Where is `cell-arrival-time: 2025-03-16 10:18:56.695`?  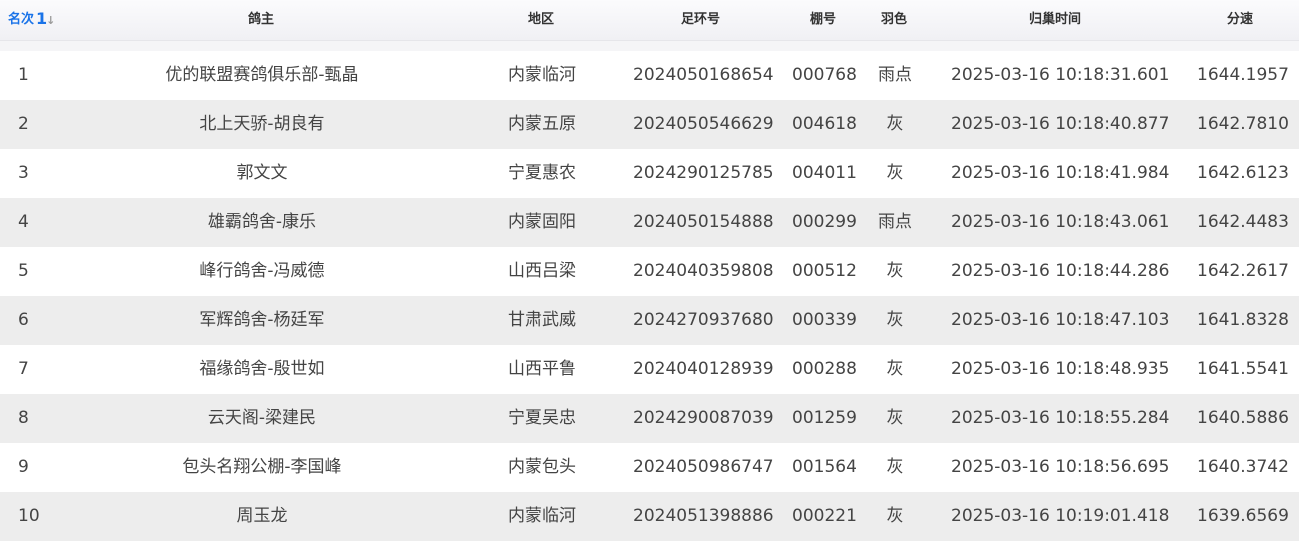 cell-arrival-time: 2025-03-16 10:18:56.695 is located at coordinates (1060, 467).